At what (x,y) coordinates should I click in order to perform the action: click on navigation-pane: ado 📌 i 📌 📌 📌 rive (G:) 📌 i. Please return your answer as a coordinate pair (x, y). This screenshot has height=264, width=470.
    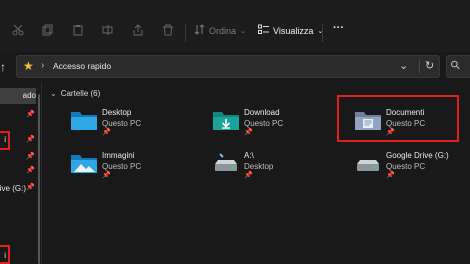
    Looking at the image, I should click on (21, 173).